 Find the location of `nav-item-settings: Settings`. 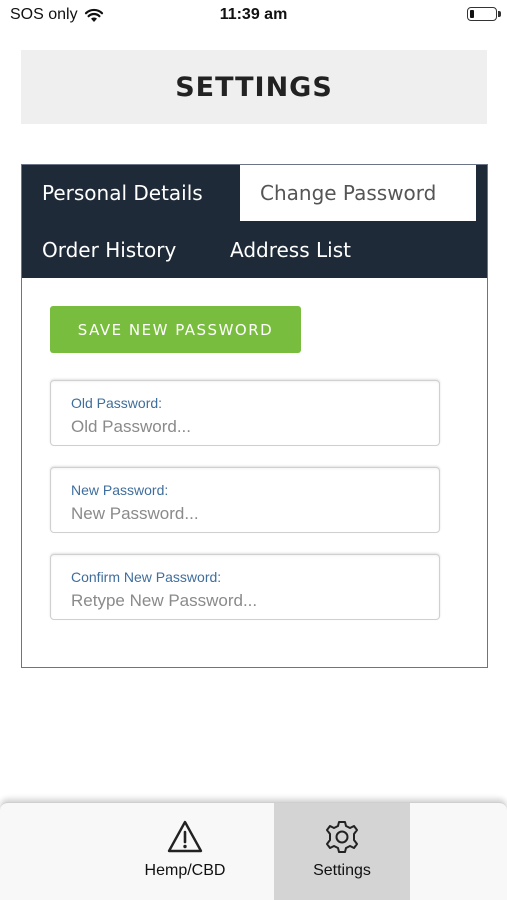

nav-item-settings: Settings is located at coordinates (342, 851).